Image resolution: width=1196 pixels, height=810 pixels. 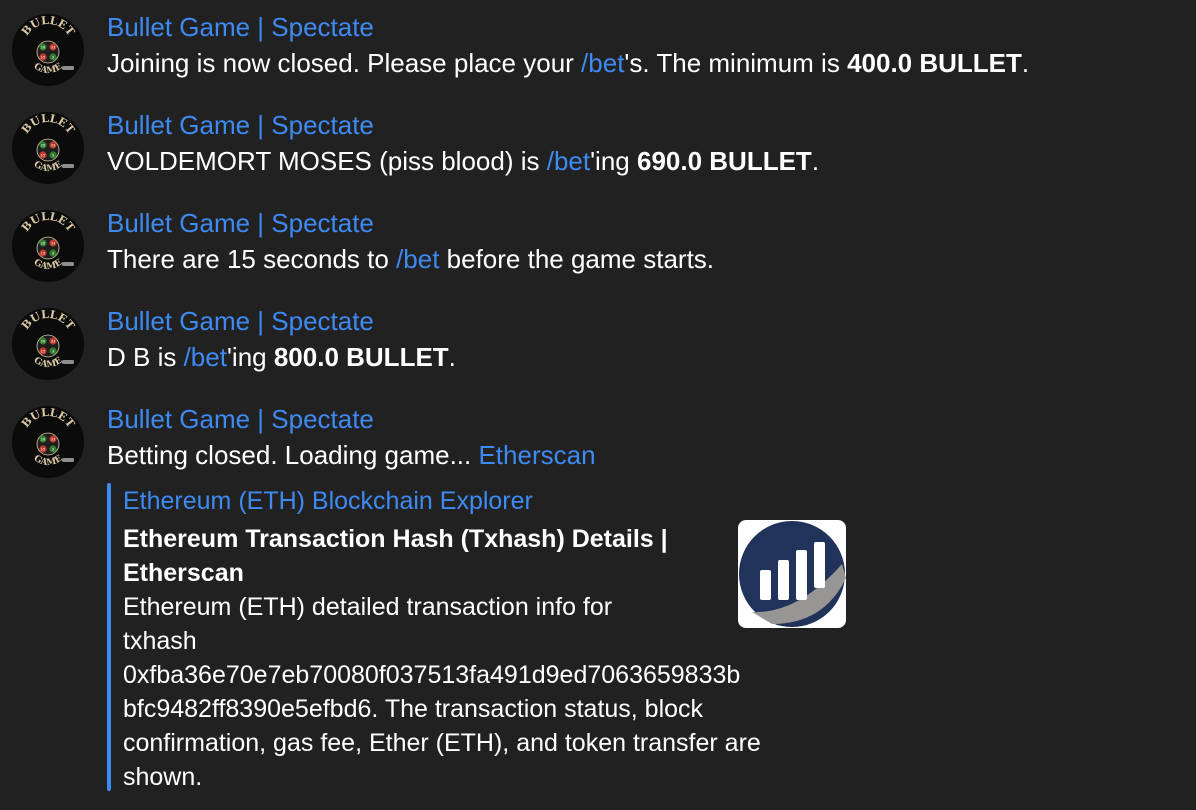 I want to click on message-text-segment: There are 15 seconds to, so click(x=252, y=259).